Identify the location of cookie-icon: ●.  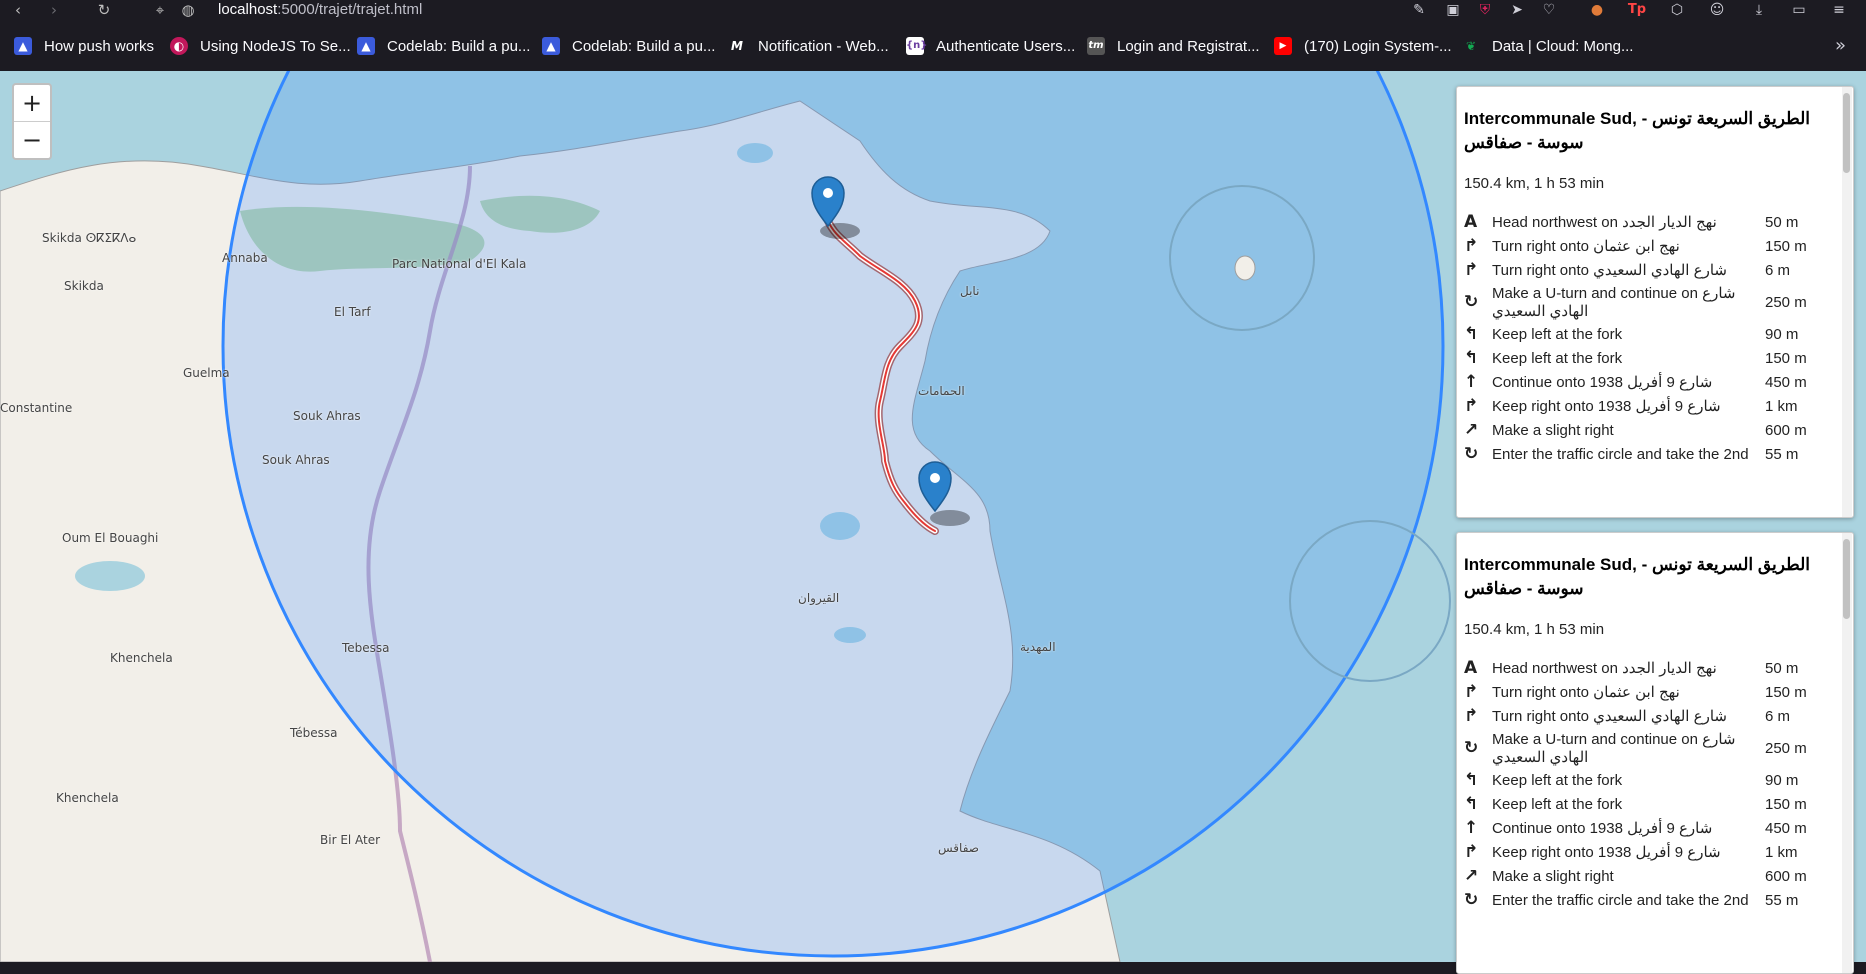
(1597, 10).